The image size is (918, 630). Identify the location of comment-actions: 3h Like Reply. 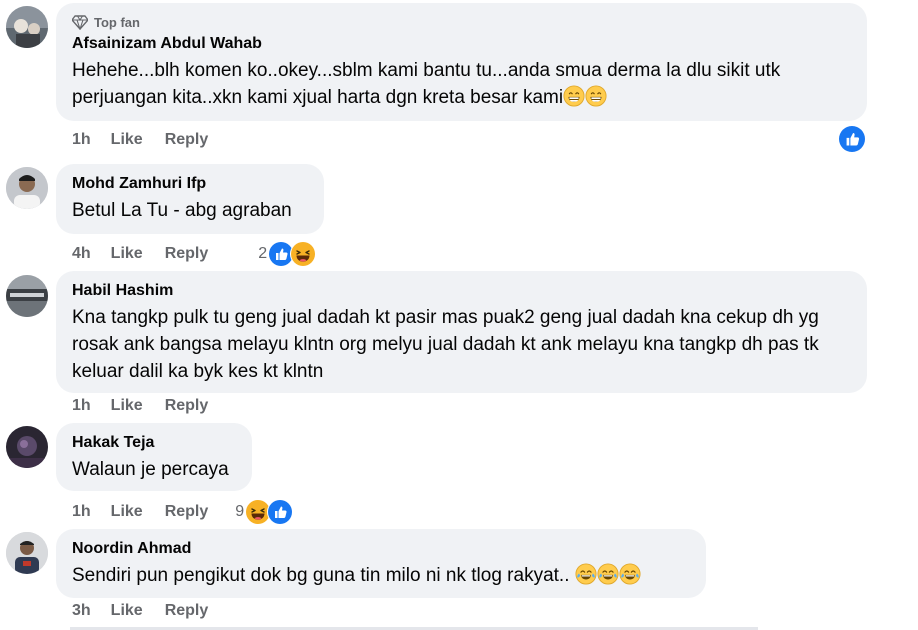
(140, 611).